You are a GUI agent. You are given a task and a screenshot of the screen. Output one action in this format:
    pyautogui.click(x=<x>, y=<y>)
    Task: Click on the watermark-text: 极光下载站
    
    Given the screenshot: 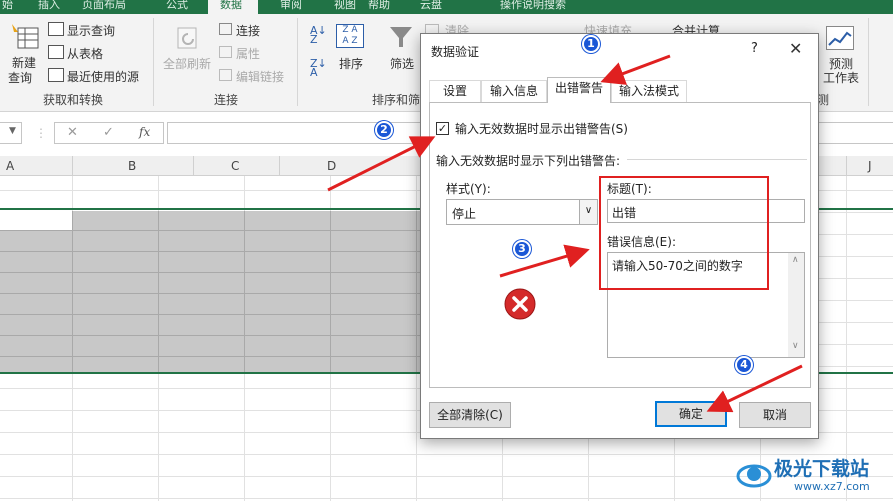 What is the action you would take?
    pyautogui.click(x=822, y=469)
    